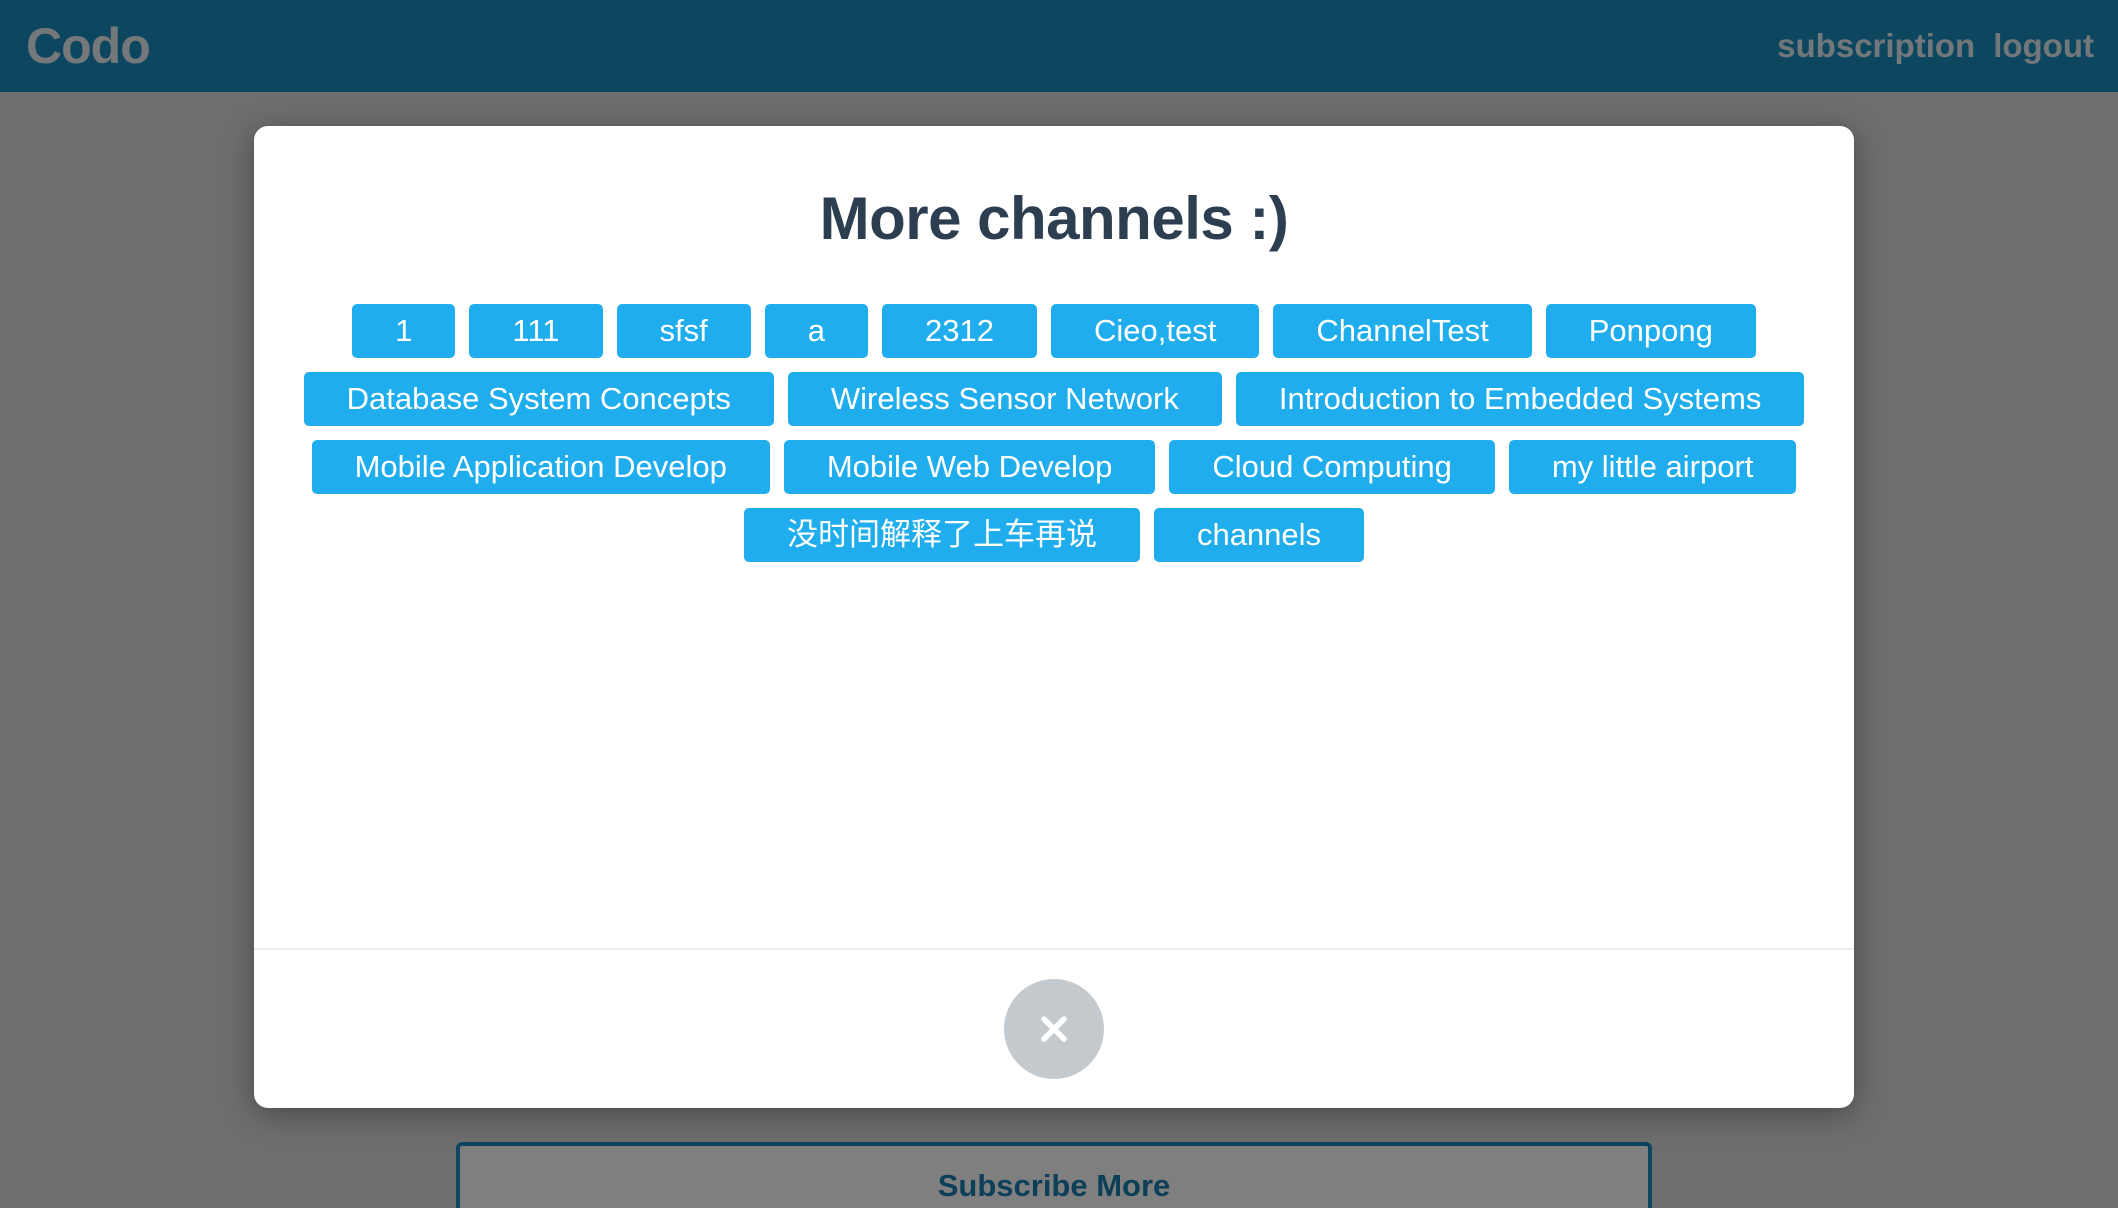 This screenshot has height=1208, width=2118. I want to click on channel-chip: Ponpong, so click(1650, 331).